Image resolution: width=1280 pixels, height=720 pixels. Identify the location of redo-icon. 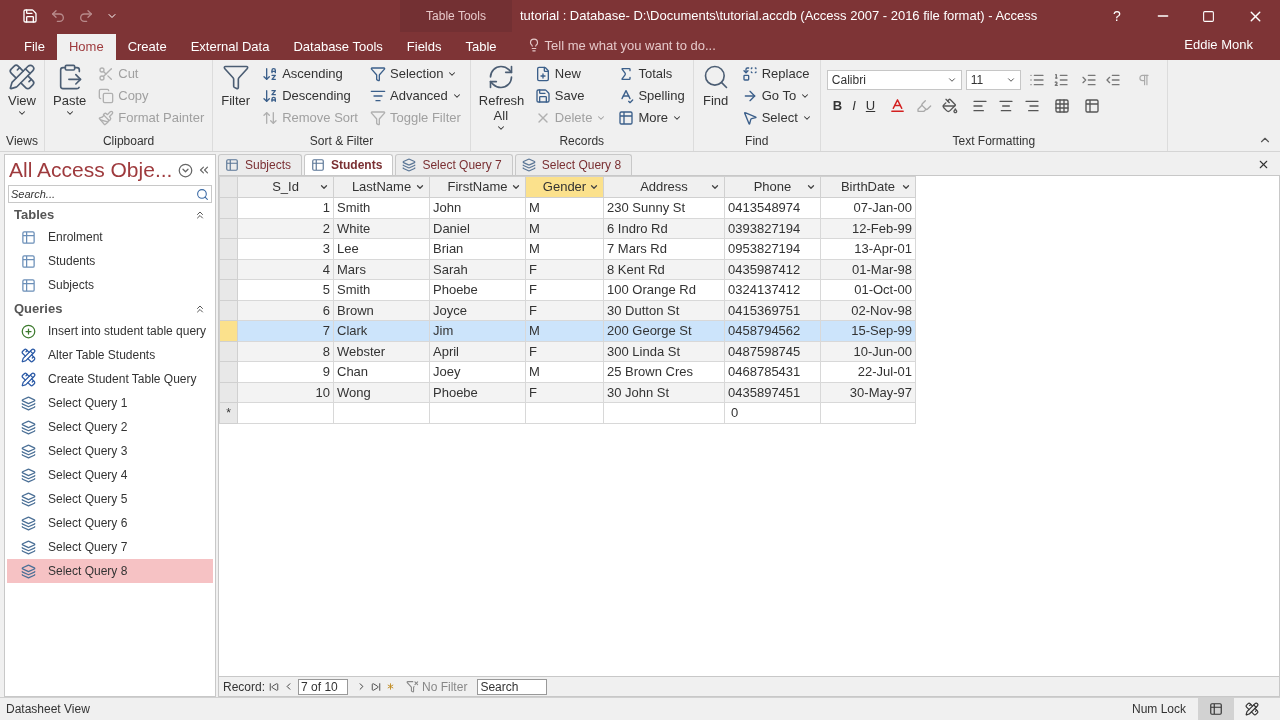
(86, 16).